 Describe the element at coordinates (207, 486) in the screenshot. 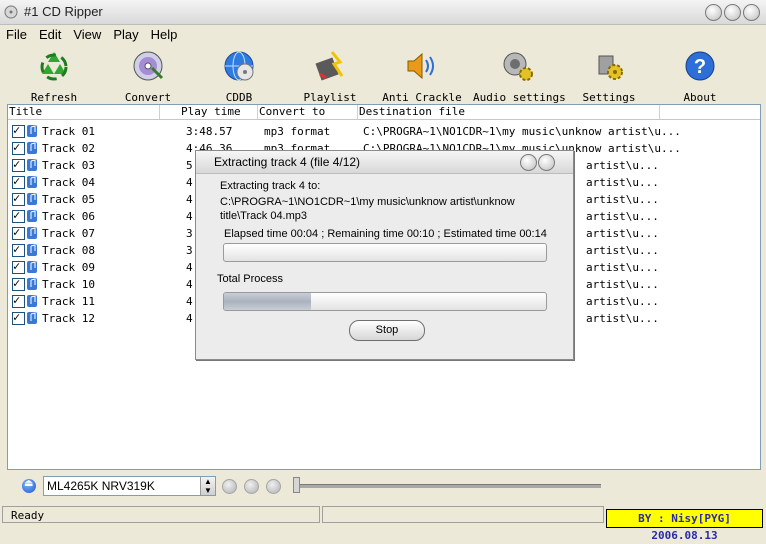

I see `drive-spin-icon: ▲ ▼` at that location.